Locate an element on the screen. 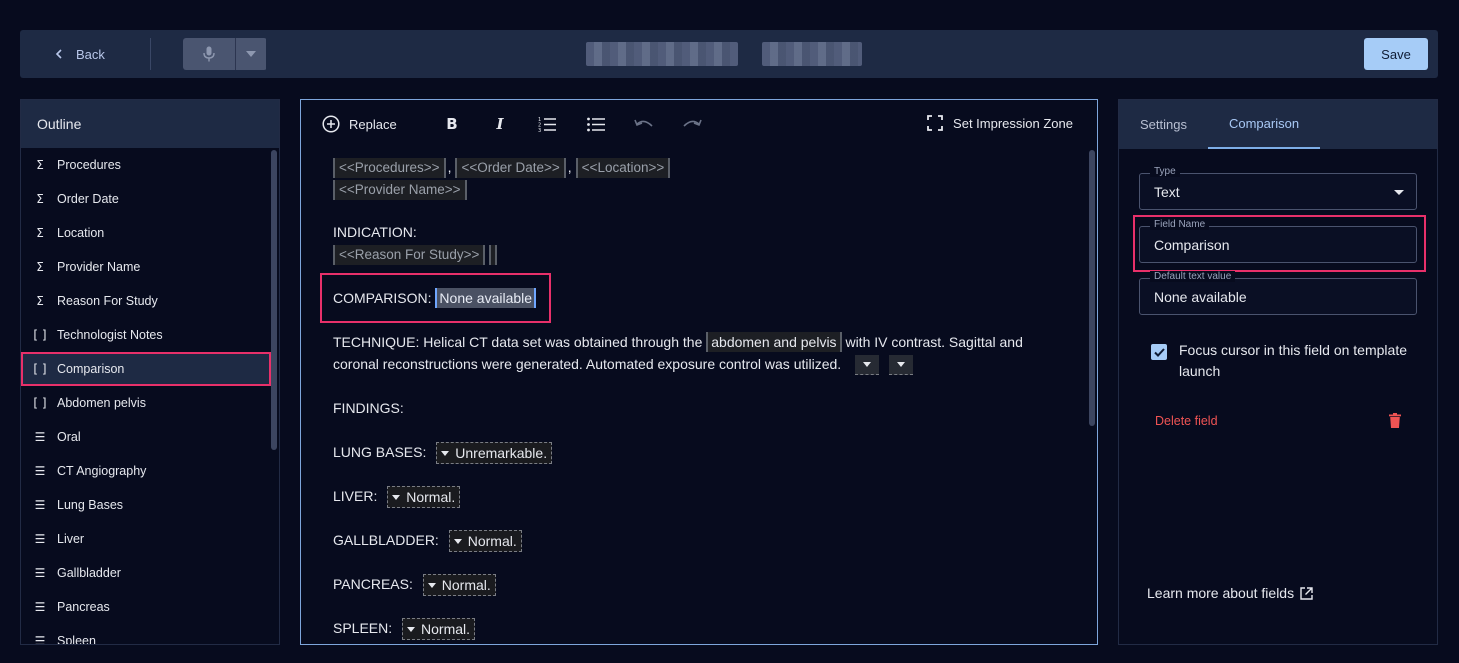 This screenshot has width=1459, height=663. bullet-list-button is located at coordinates (596, 124).